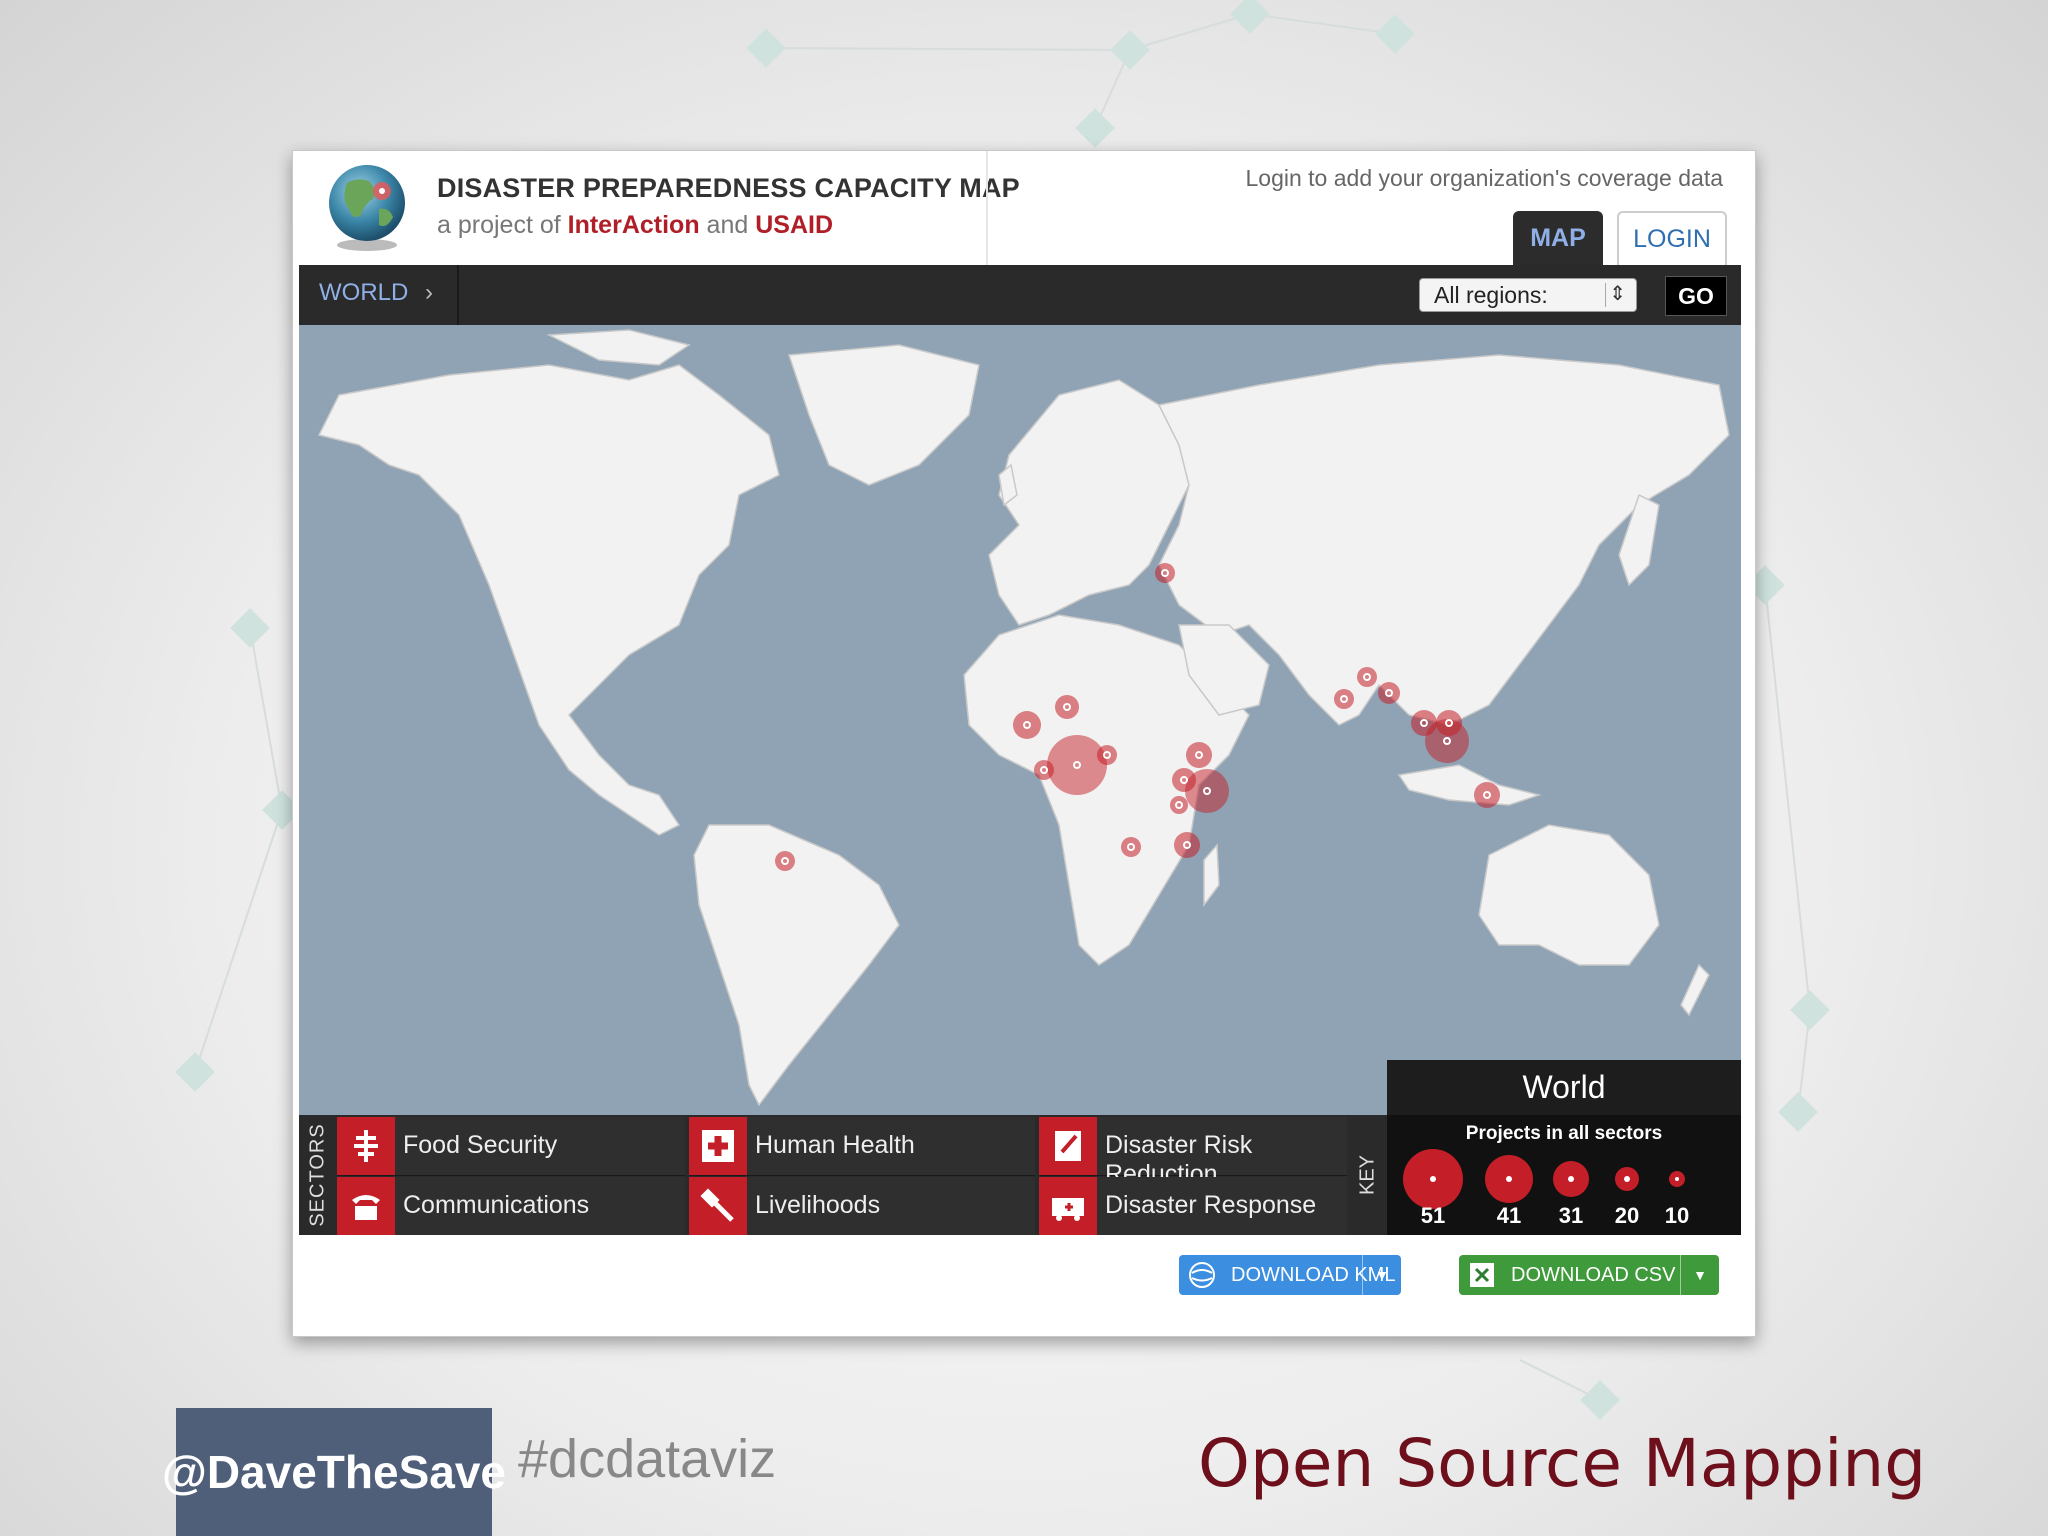 Image resolution: width=2048 pixels, height=1536 pixels. What do you see at coordinates (317, 1175) in the screenshot?
I see `sectors-label: SECTORS` at bounding box center [317, 1175].